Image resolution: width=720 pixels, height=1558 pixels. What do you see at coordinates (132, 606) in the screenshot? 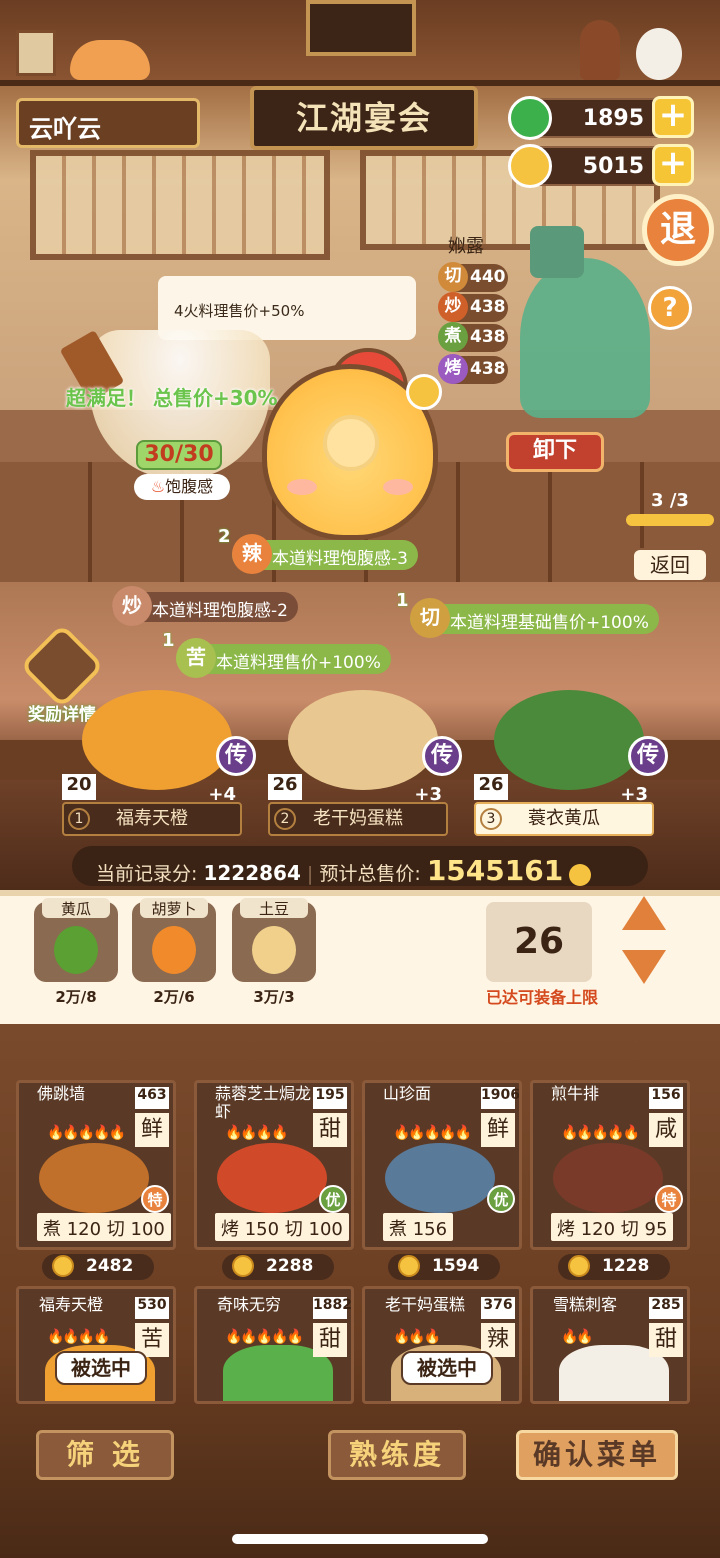
I see `effect-badge: 炒` at bounding box center [132, 606].